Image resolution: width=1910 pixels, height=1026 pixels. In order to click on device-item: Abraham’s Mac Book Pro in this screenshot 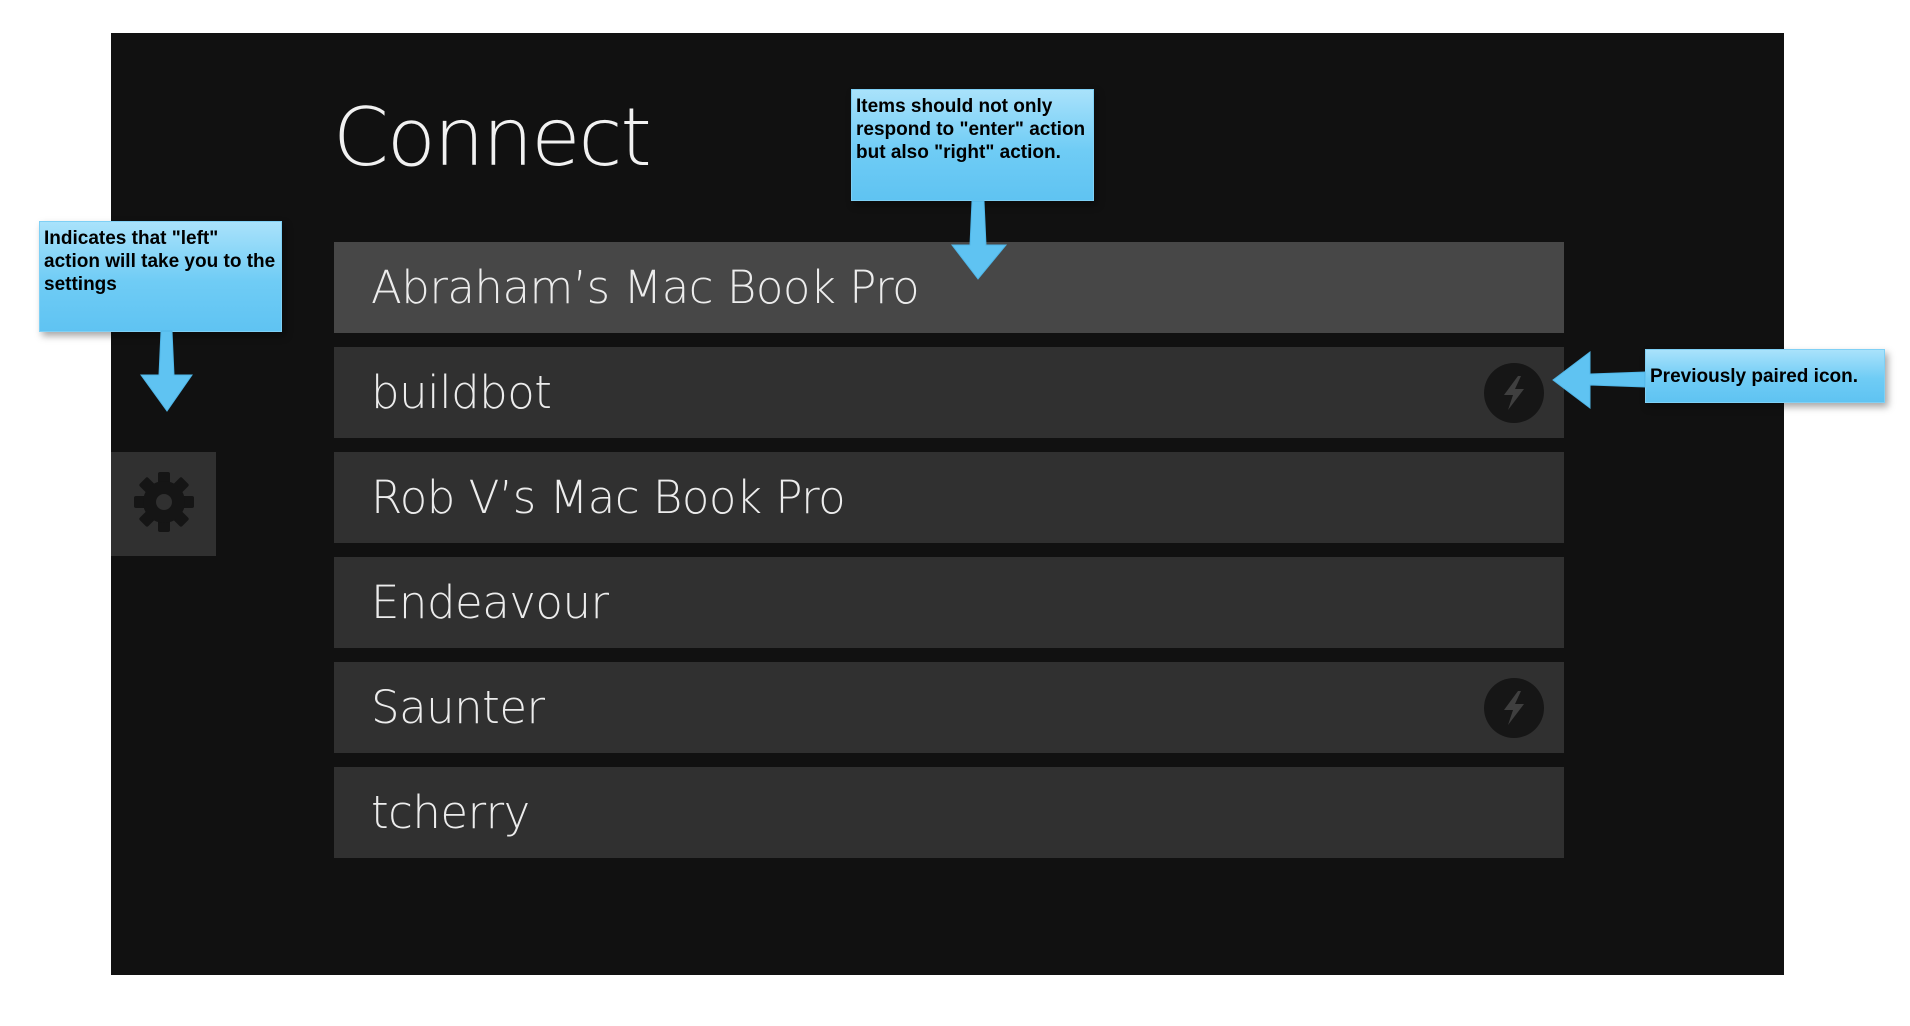, I will do `click(949, 287)`.